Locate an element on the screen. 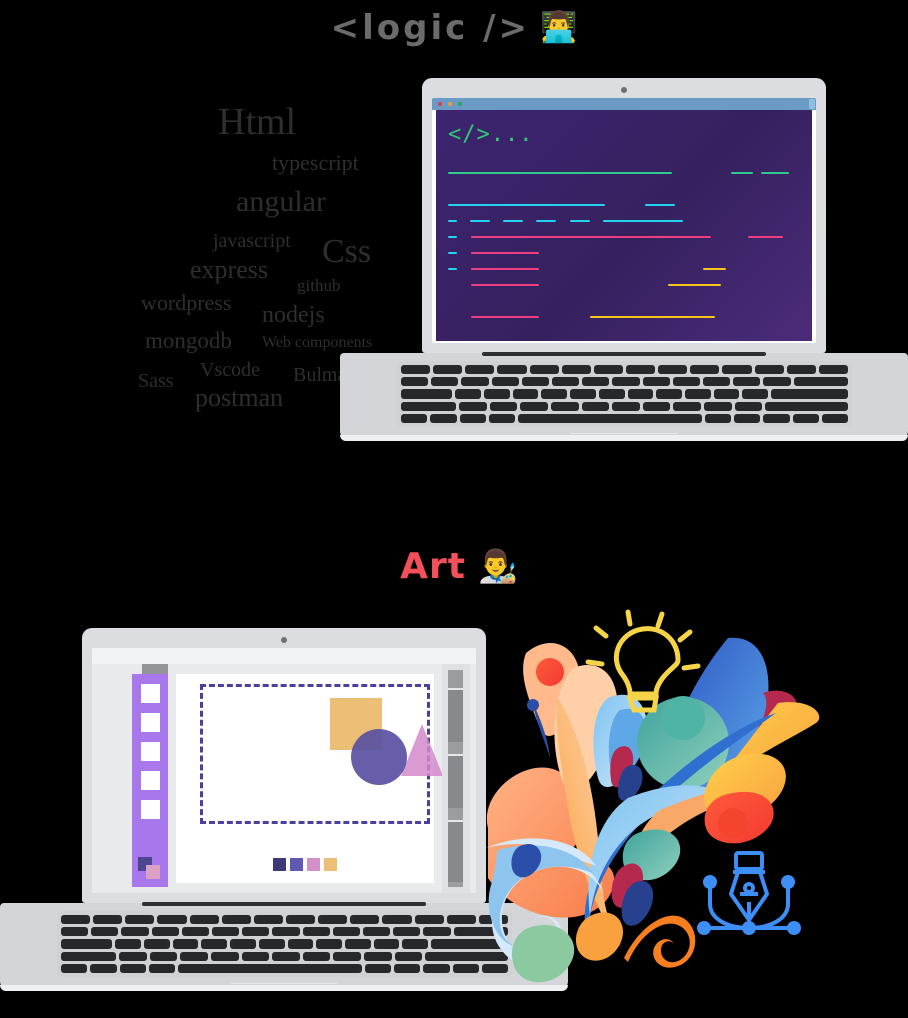 This screenshot has width=908, height=1018. scrollbar-thumb is located at coordinates (455, 781).